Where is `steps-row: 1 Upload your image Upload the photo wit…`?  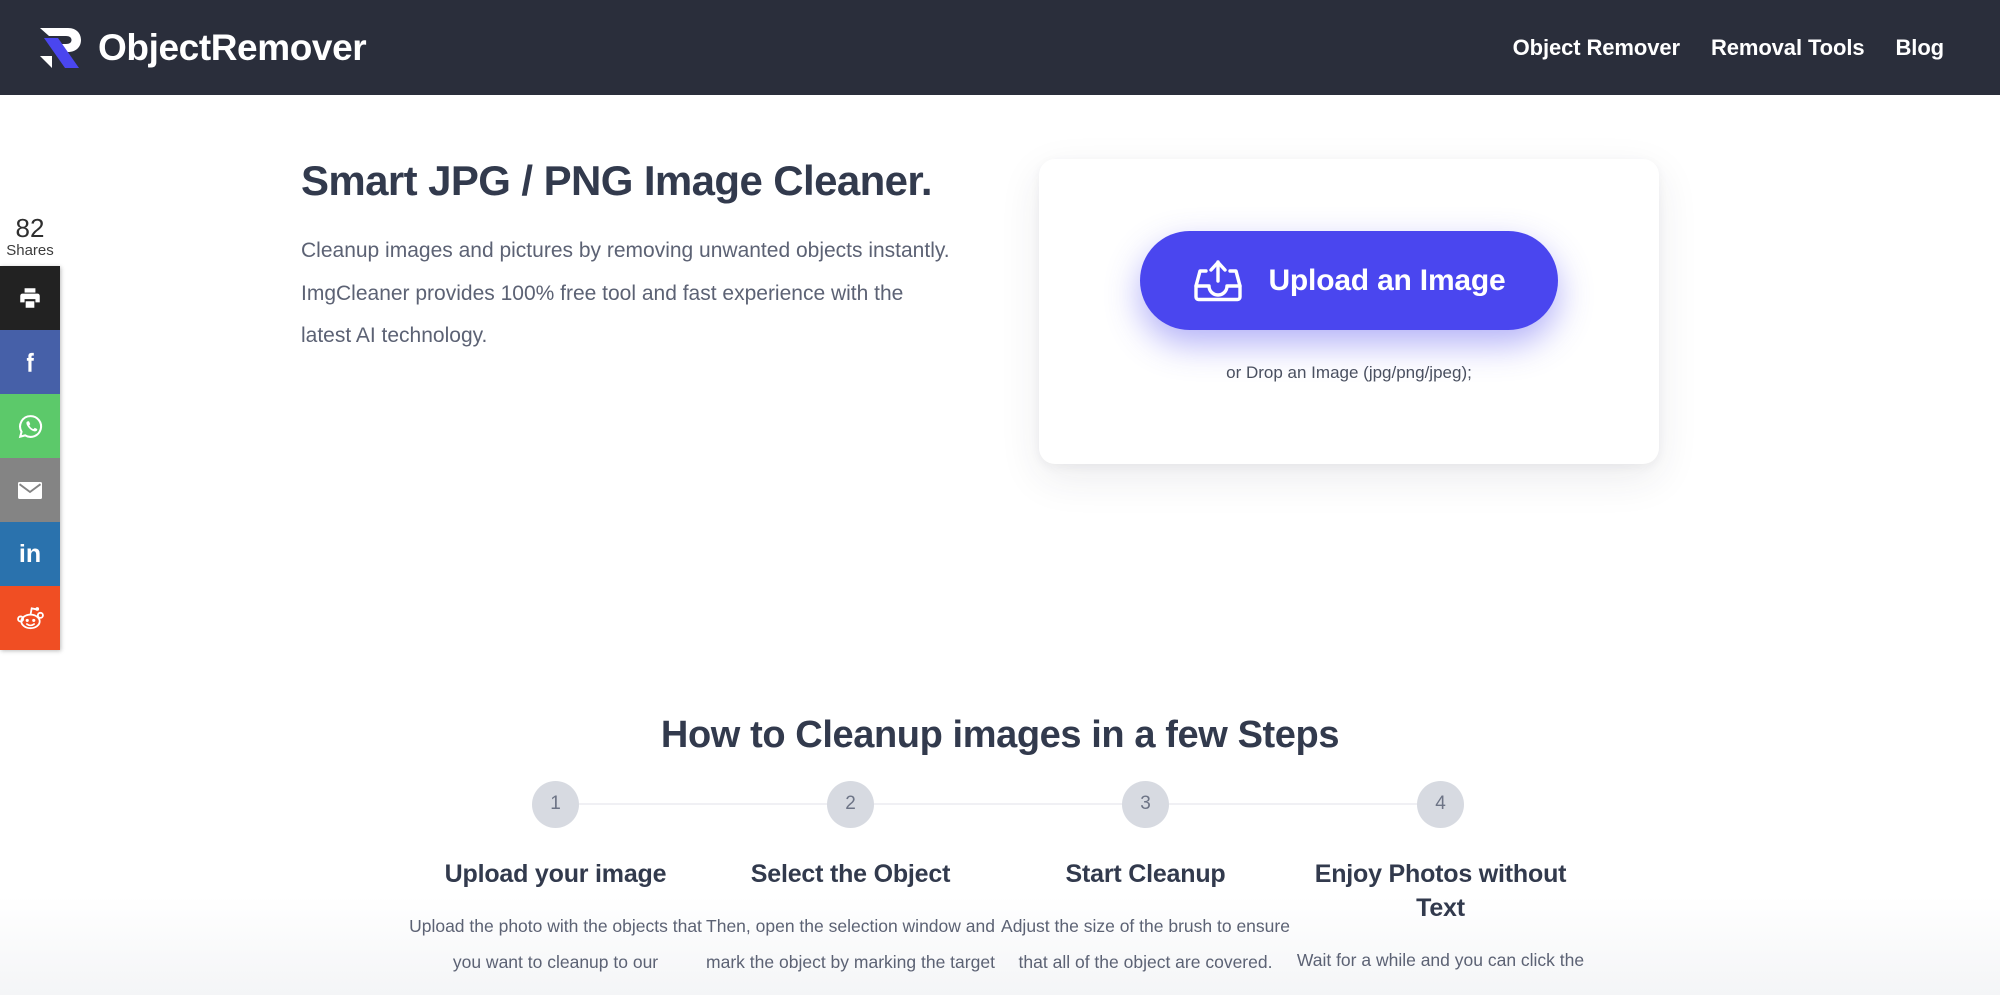
steps-row: 1 Upload your image Upload the photo wit… is located at coordinates (998, 880).